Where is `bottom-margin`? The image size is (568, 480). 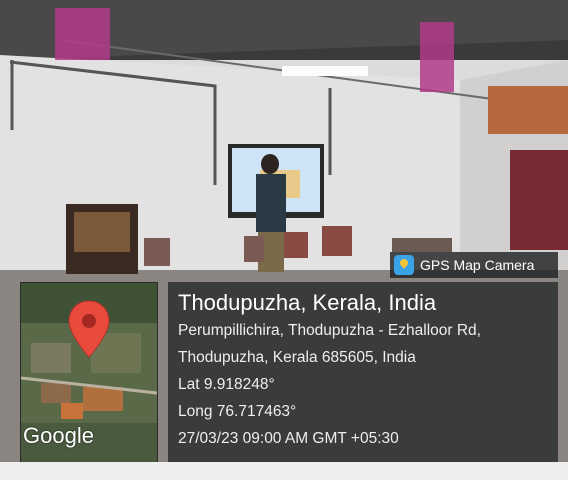 bottom-margin is located at coordinates (284, 471).